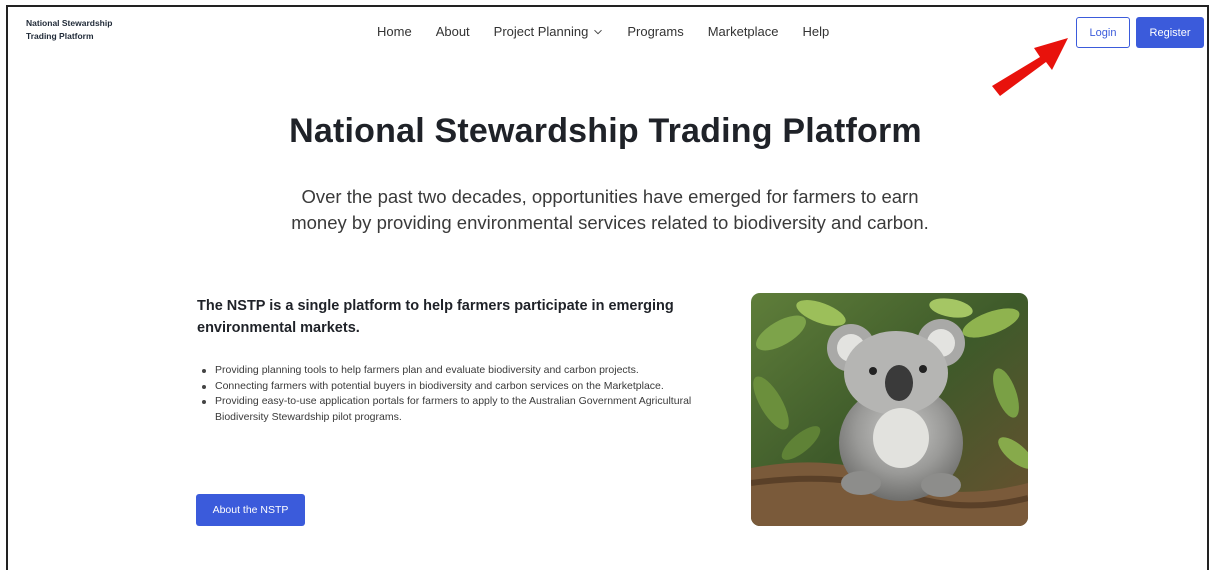  Describe the element at coordinates (541, 31) in the screenshot. I see `nav-item-label: Project Planning` at that location.